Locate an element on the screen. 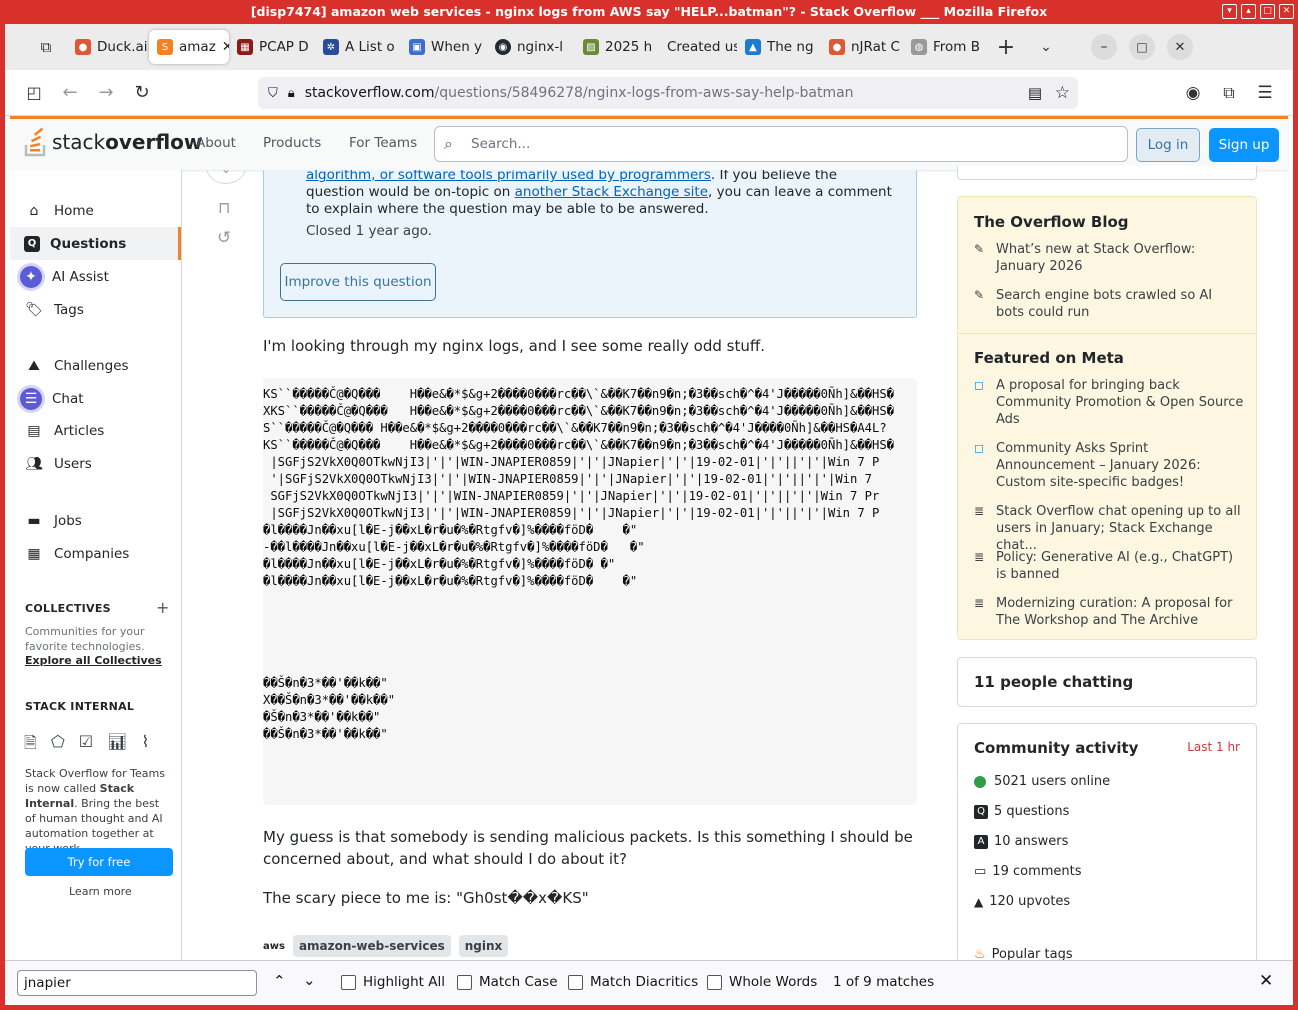  back-icon: ← is located at coordinates (70, 93).